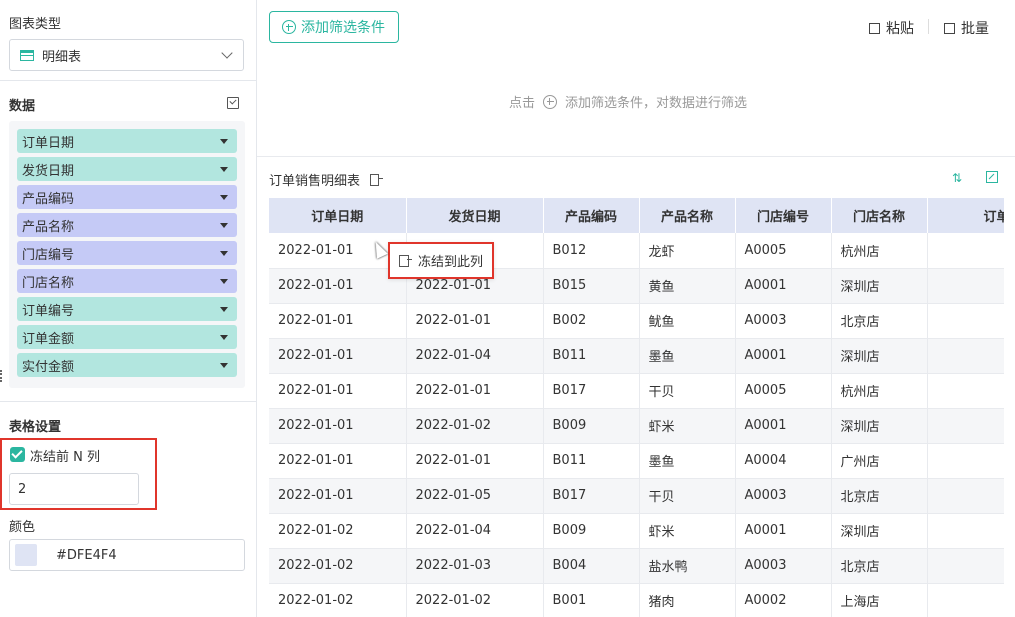  What do you see at coordinates (233, 103) in the screenshot?
I see `edit-fields-icon` at bounding box center [233, 103].